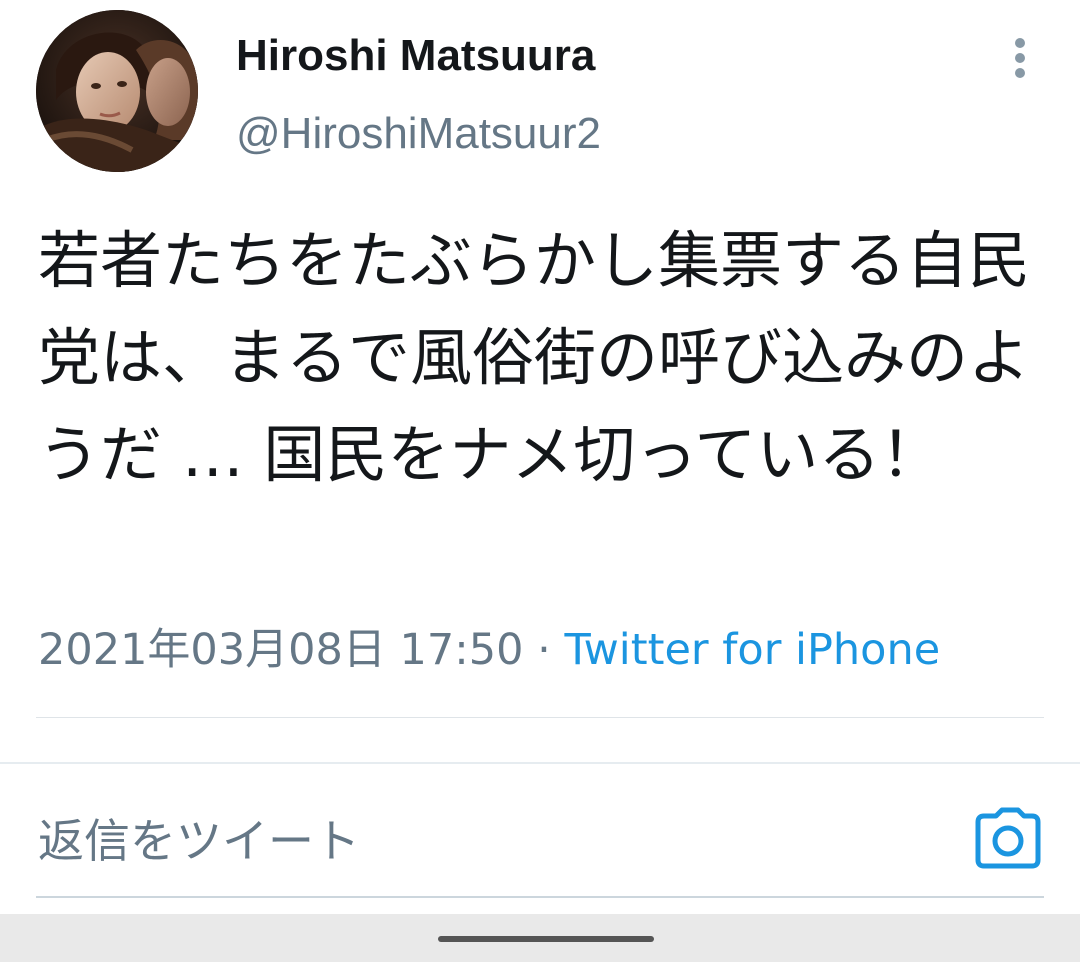 The height and width of the screenshot is (962, 1080). I want to click on home-indicator, so click(546, 939).